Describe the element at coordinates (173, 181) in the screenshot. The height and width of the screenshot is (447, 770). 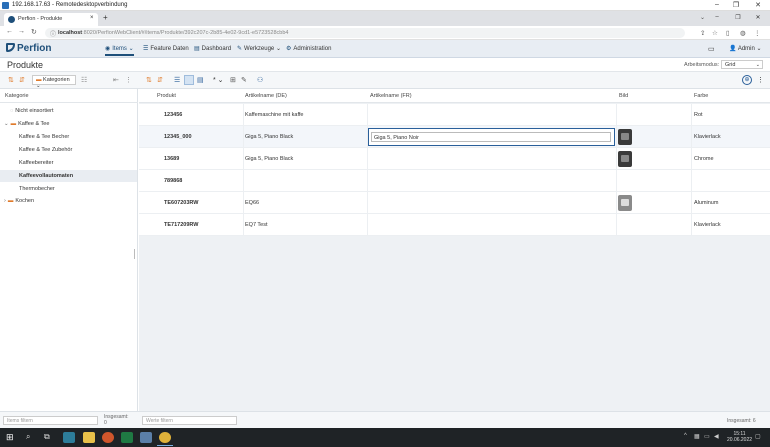
I see `cell-produkt: 789868` at that location.